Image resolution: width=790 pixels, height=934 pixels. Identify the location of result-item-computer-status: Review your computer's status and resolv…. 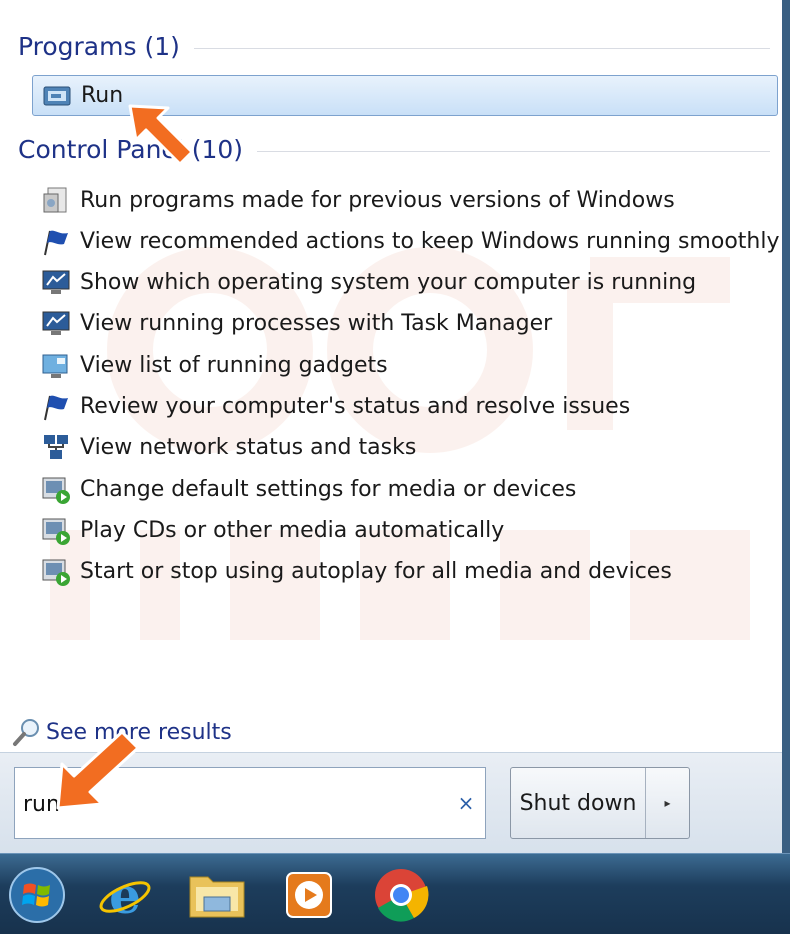
(405, 406).